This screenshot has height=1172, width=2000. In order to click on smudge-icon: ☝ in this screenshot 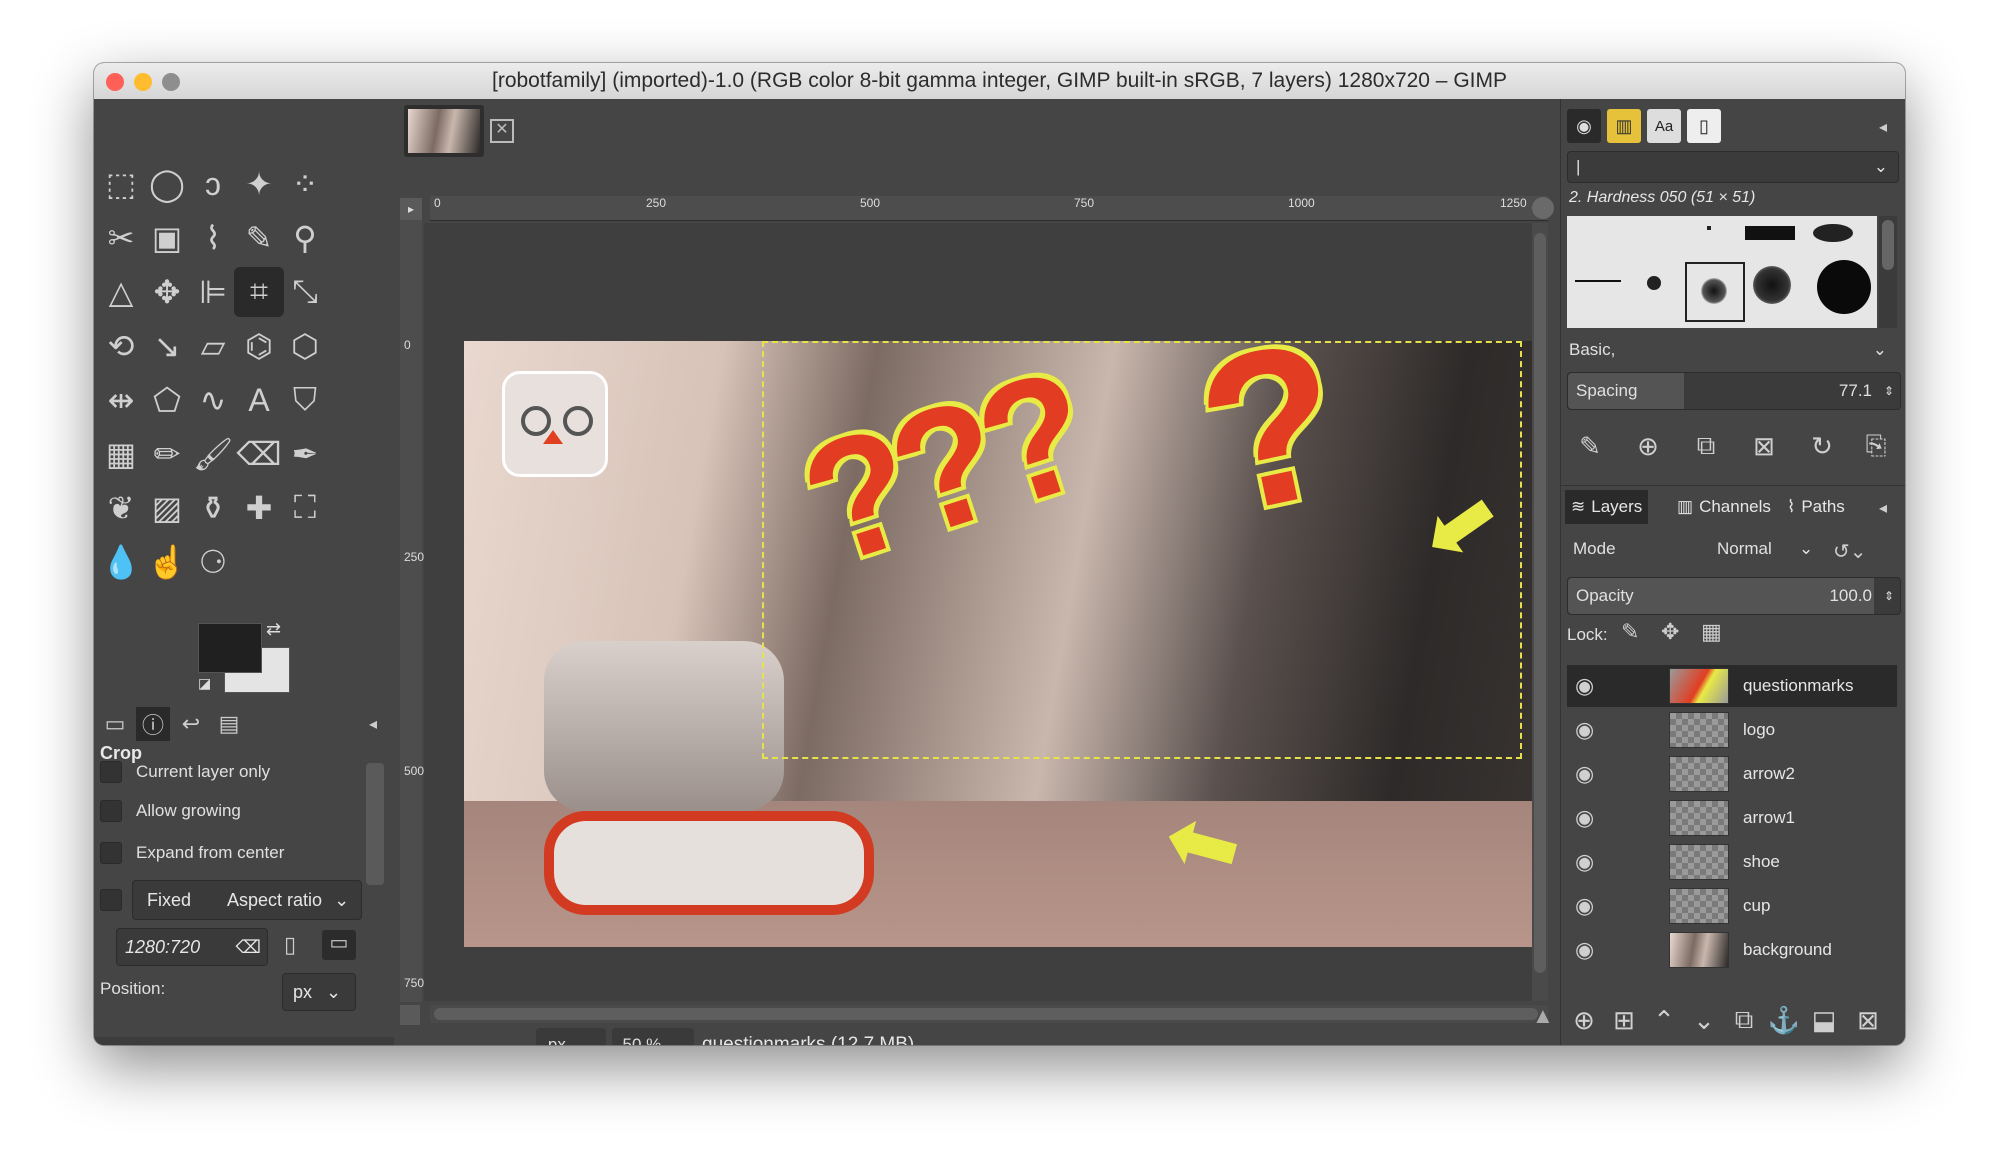, I will do `click(167, 562)`.